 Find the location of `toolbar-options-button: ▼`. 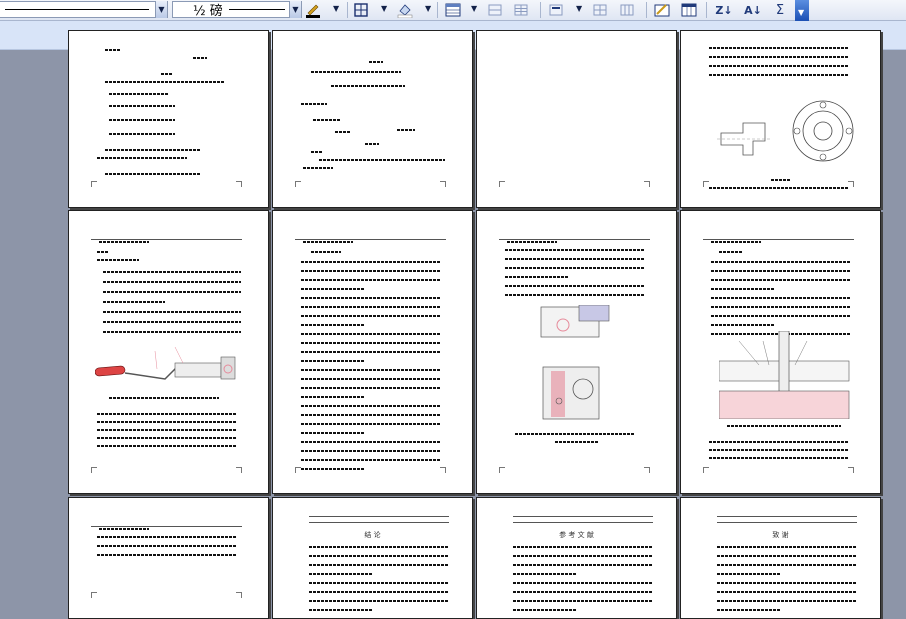

toolbar-options-button: ▼ is located at coordinates (802, 10).